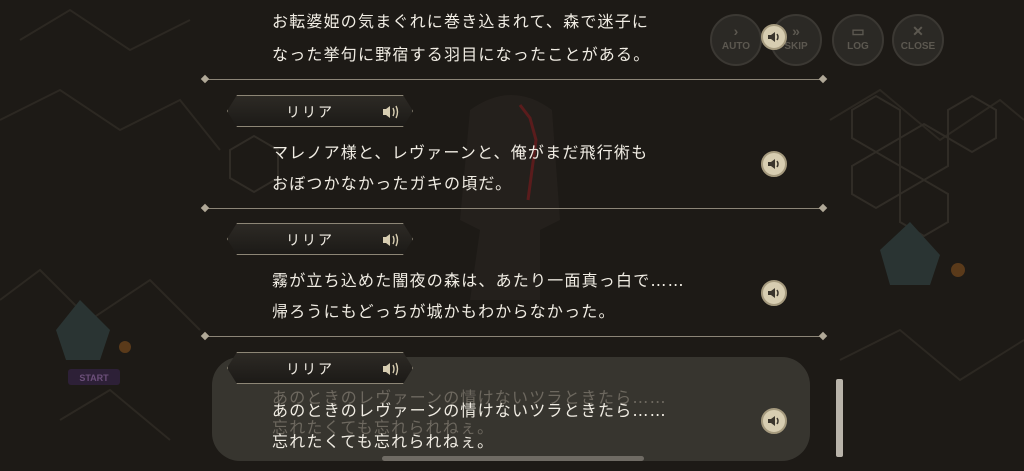 Image resolution: width=1024 pixels, height=471 pixels. Describe the element at coordinates (736, 40) in the screenshot. I see `auto-button: › AUTO` at that location.